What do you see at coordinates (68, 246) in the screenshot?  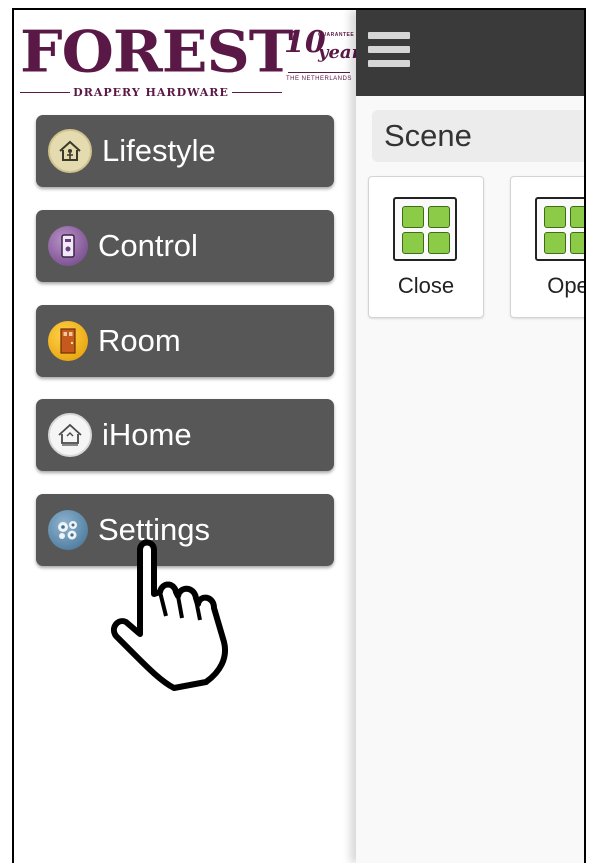 I see `remote-icon` at bounding box center [68, 246].